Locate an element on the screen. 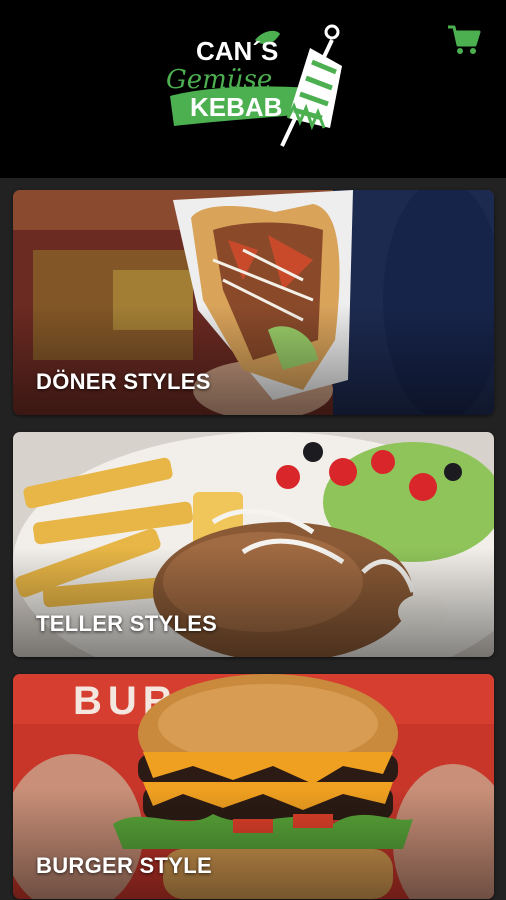  cart-button is located at coordinates (464, 40).